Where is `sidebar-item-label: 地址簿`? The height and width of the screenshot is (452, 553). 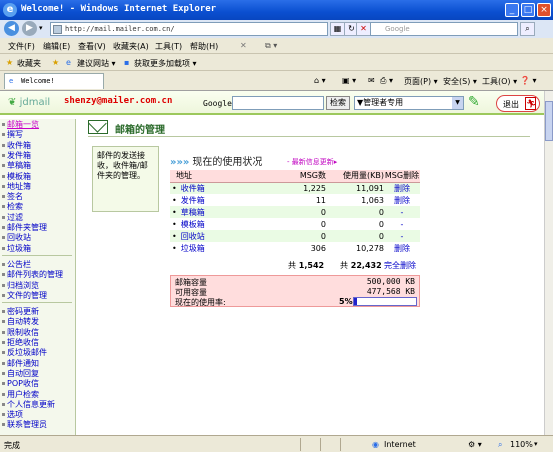
sidebar-item-label: 地址簿 is located at coordinates (19, 186).